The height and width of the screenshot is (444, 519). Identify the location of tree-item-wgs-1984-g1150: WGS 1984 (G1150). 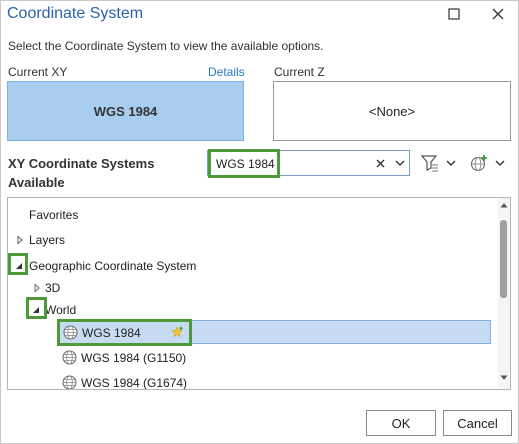
(274, 358).